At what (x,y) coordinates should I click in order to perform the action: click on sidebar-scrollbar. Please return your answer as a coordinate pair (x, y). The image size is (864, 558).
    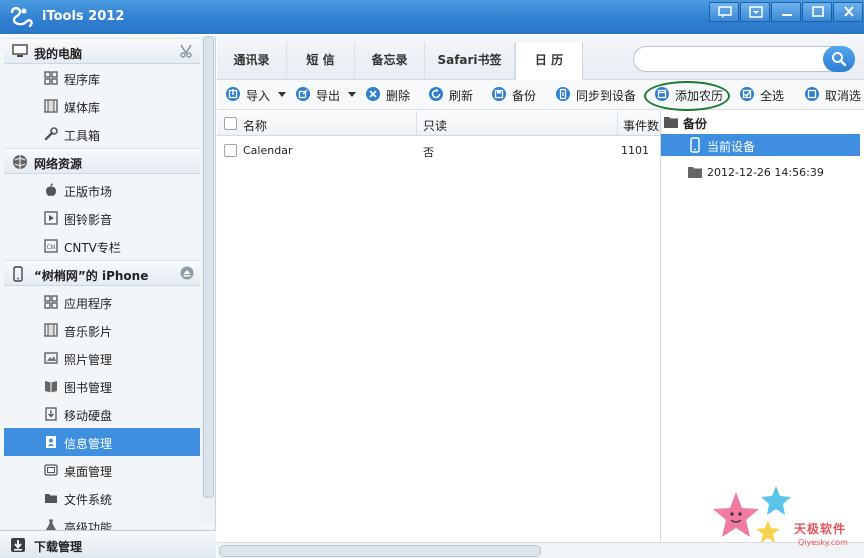
    Looking at the image, I should click on (208, 279).